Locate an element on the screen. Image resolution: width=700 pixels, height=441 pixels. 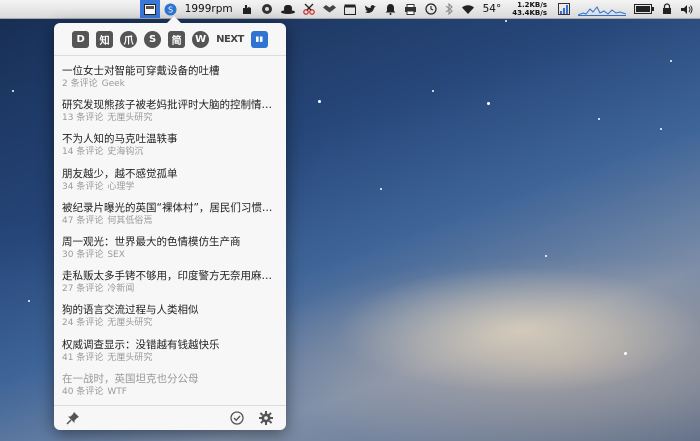
item-source: 何其低俗焉 is located at coordinates (130, 220).